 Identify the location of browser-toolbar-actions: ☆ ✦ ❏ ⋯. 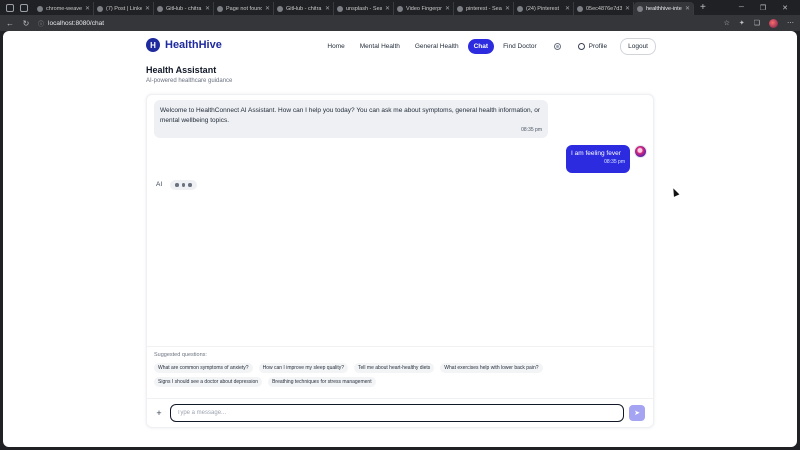
(759, 23).